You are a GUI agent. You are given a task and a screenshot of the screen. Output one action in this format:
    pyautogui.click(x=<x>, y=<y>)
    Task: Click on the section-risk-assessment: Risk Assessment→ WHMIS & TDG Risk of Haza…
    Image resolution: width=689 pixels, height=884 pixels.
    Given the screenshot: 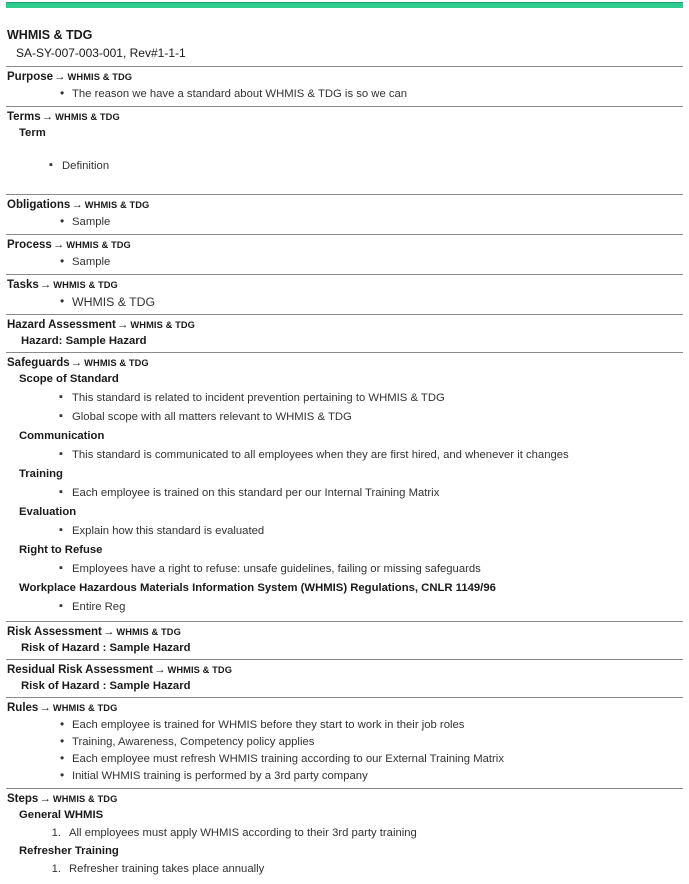 What is the action you would take?
    pyautogui.click(x=344, y=640)
    